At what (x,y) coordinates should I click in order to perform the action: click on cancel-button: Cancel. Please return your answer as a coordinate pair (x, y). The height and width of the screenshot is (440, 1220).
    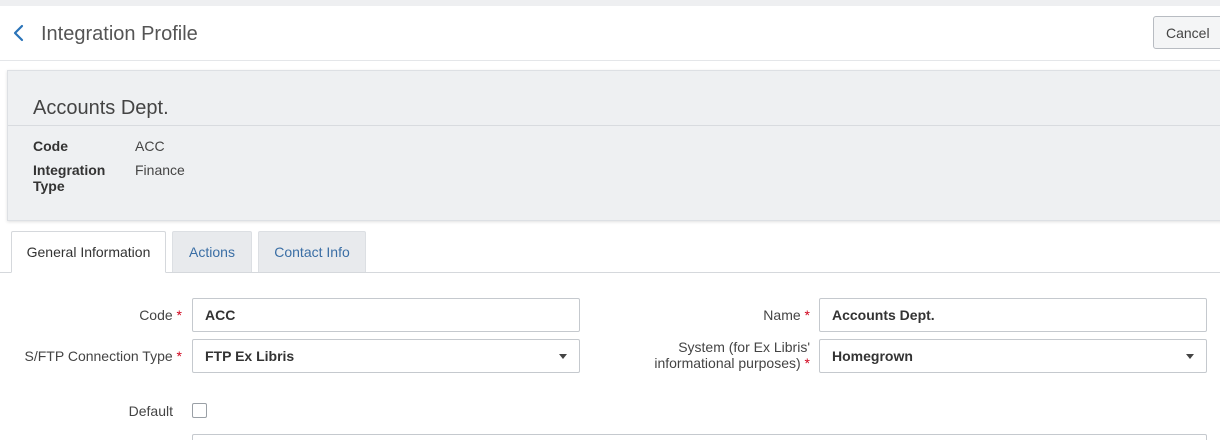
    Looking at the image, I should click on (1186, 32).